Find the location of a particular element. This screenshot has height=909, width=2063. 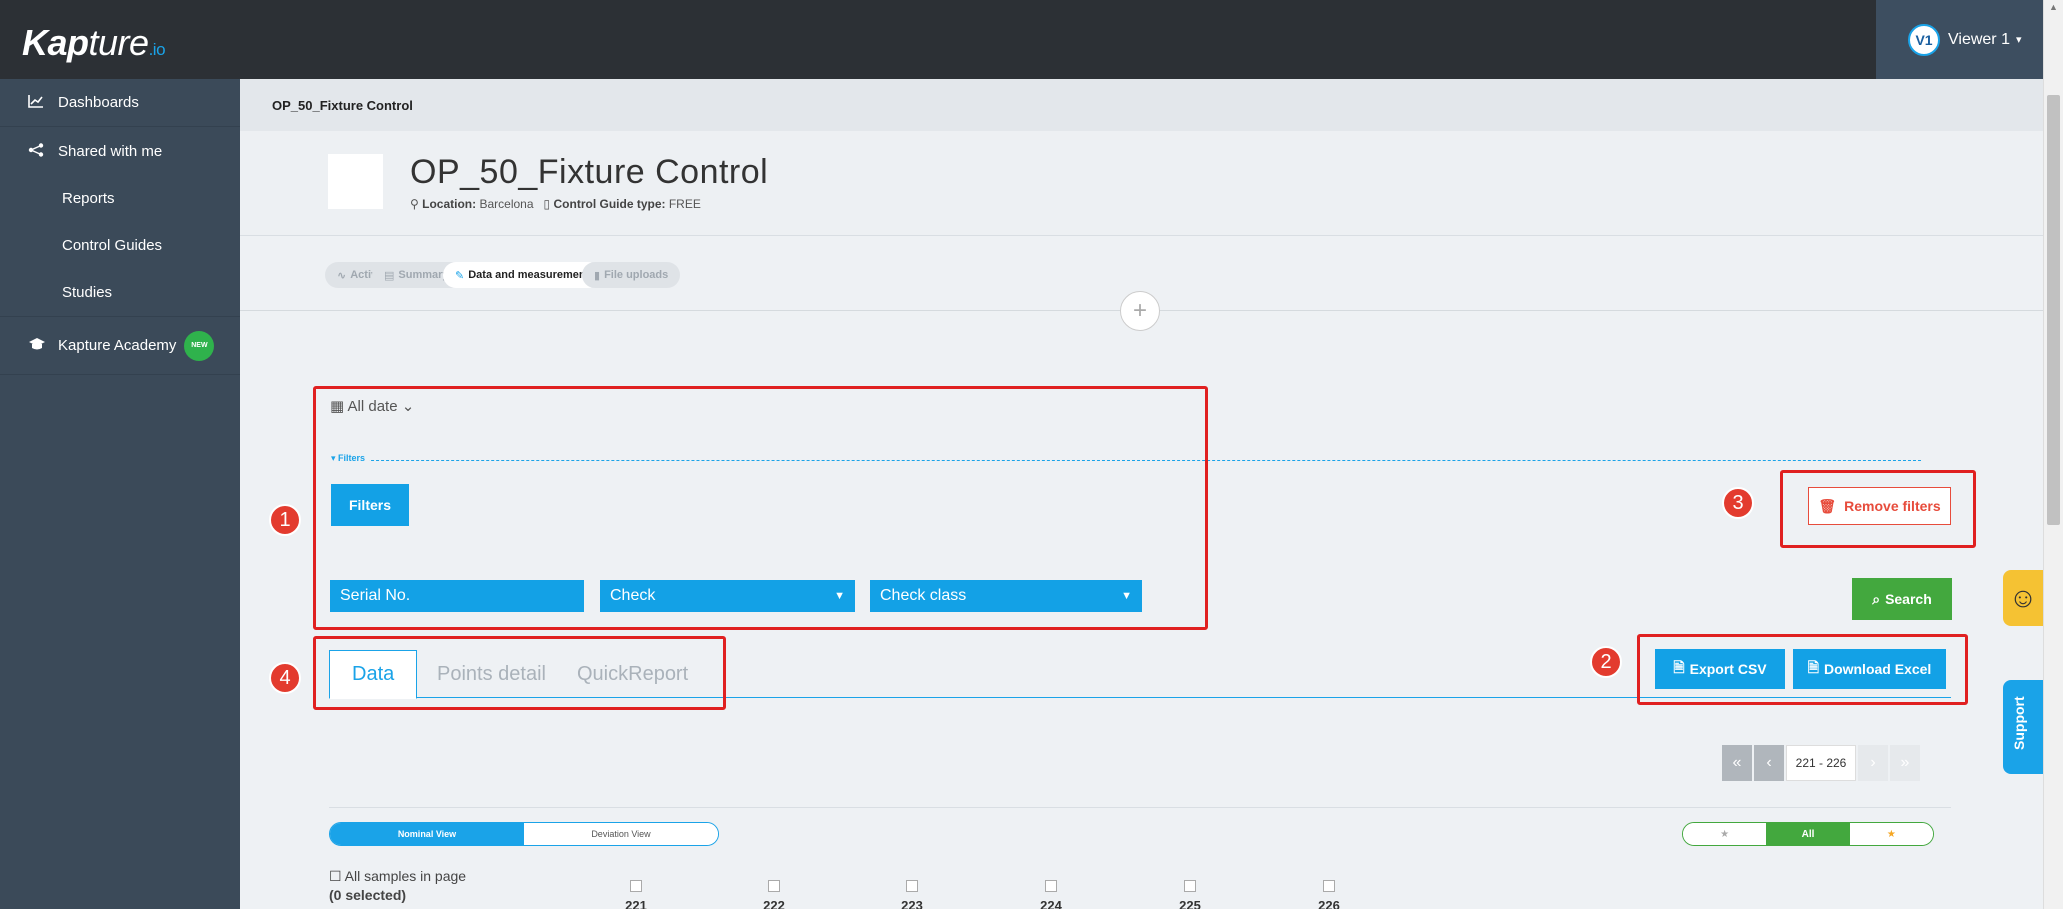

sample-column: 223 is located at coordinates (912, 894).